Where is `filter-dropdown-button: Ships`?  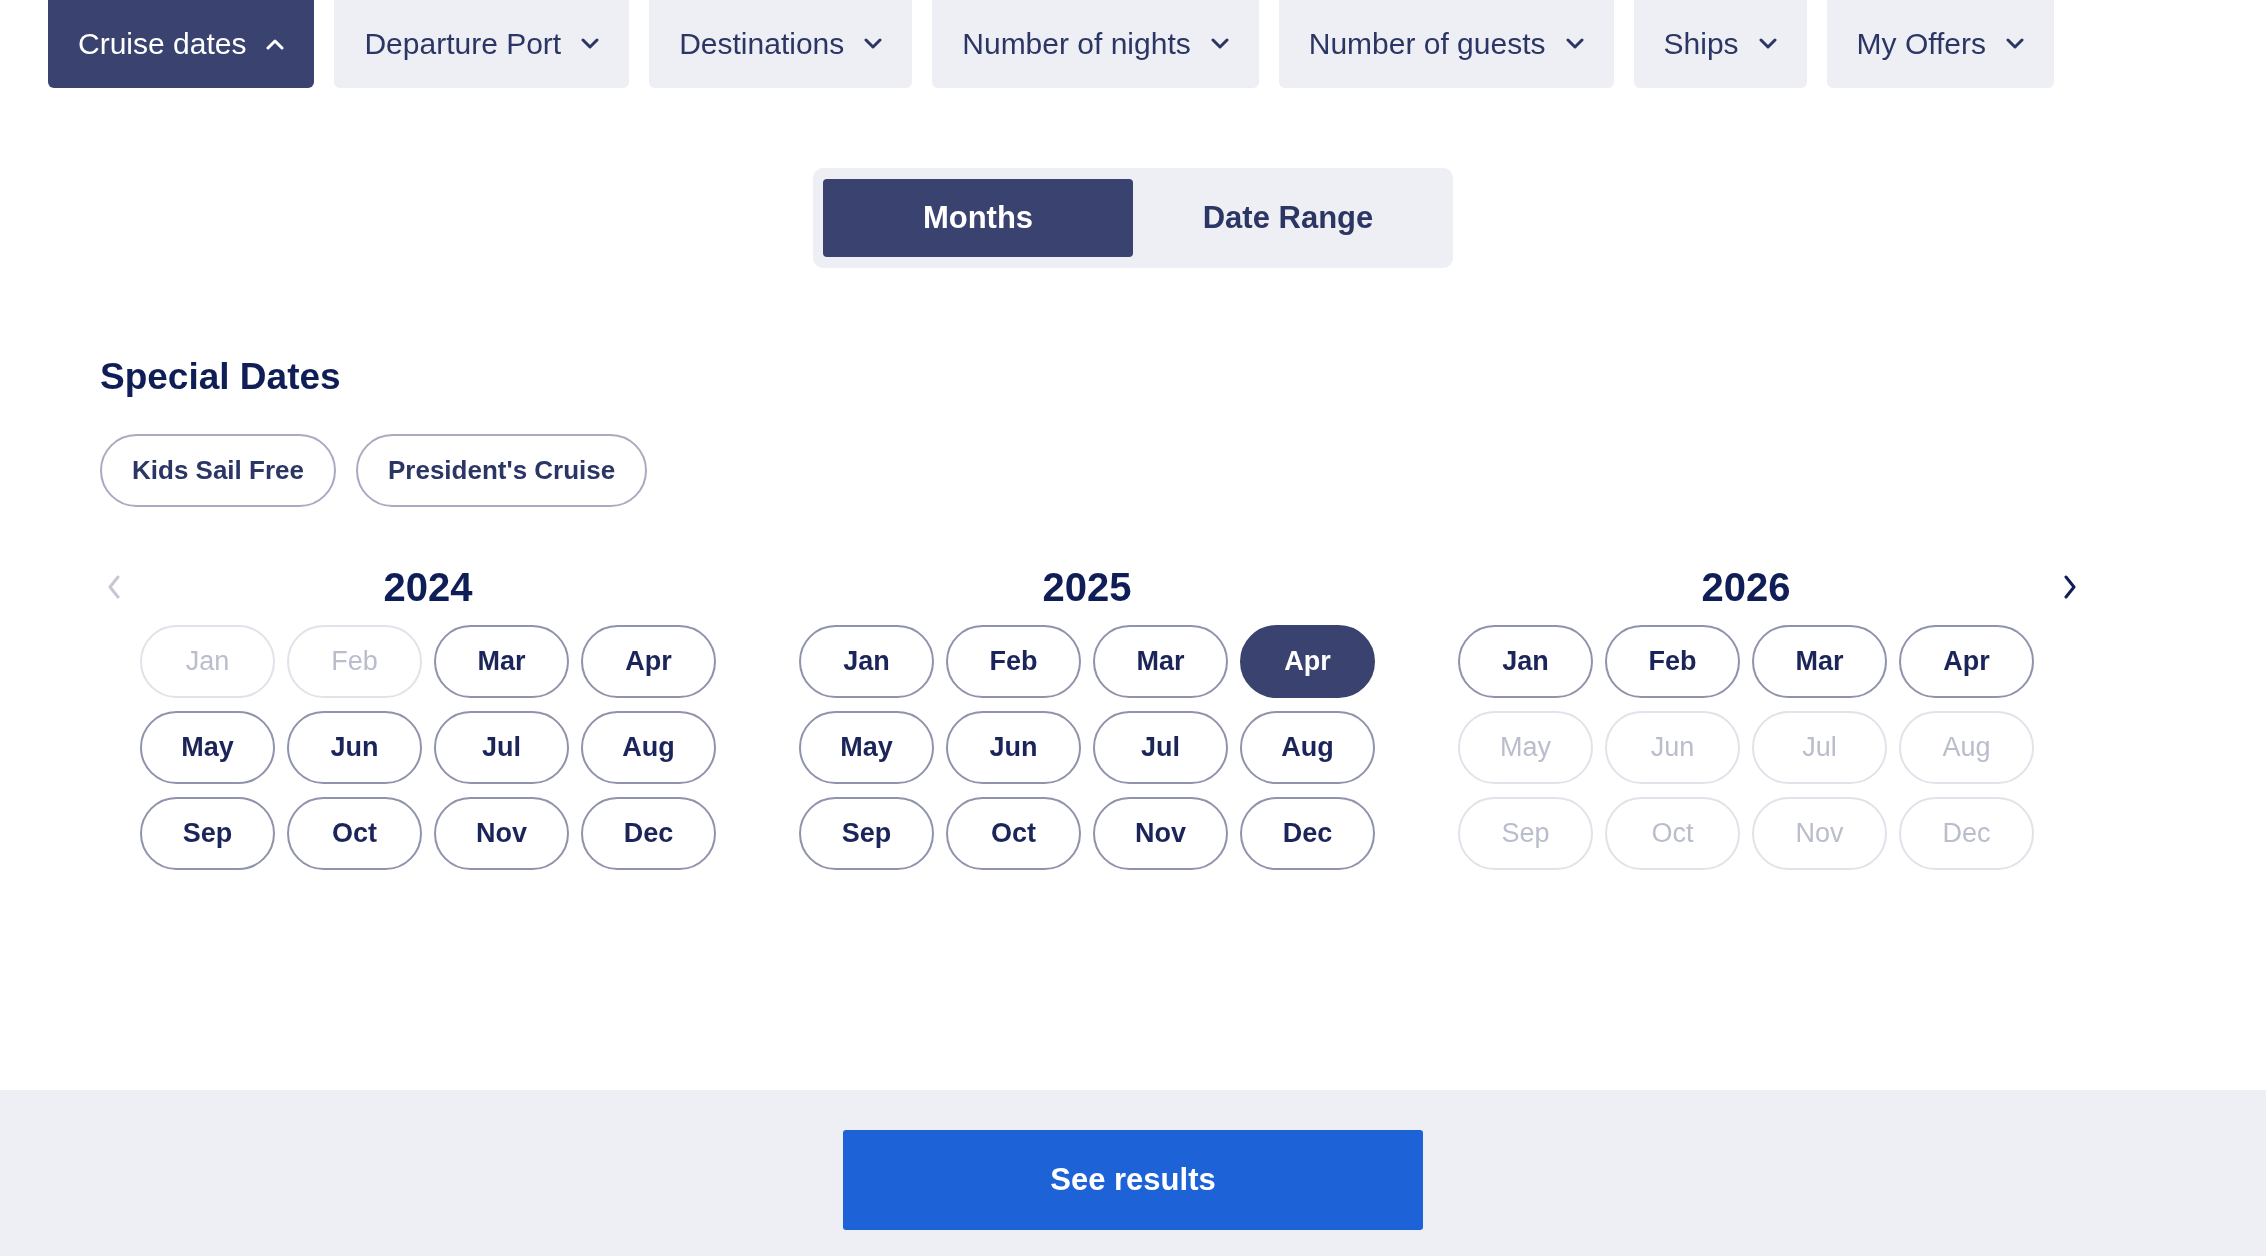
filter-dropdown-button: Ships is located at coordinates (1720, 44).